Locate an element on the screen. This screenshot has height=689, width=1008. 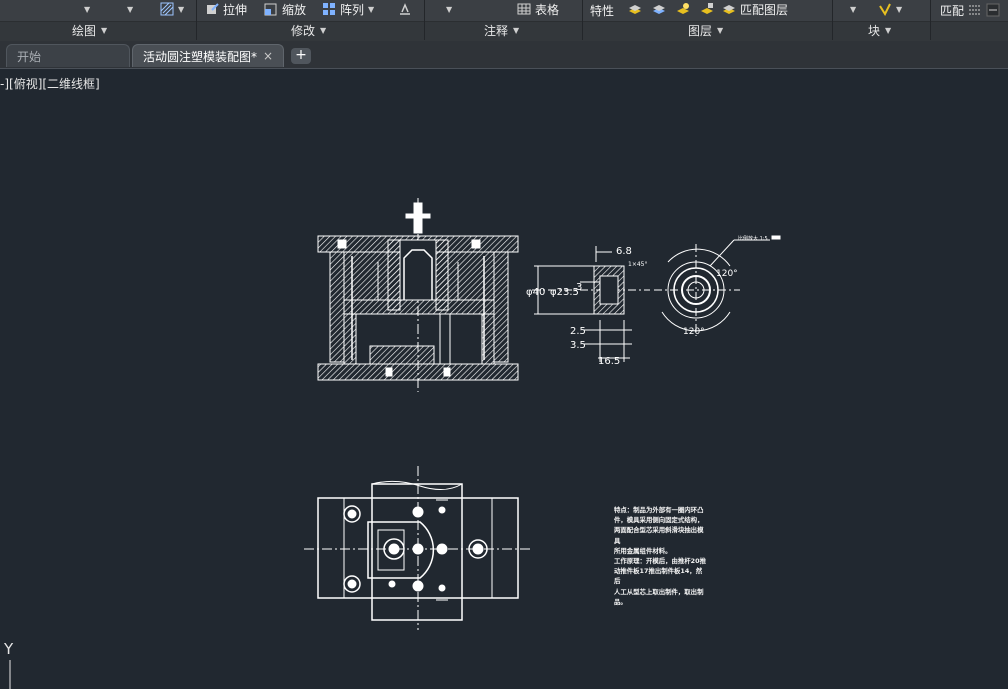
hatch-tool: ▼ is located at coordinates (172, 9).